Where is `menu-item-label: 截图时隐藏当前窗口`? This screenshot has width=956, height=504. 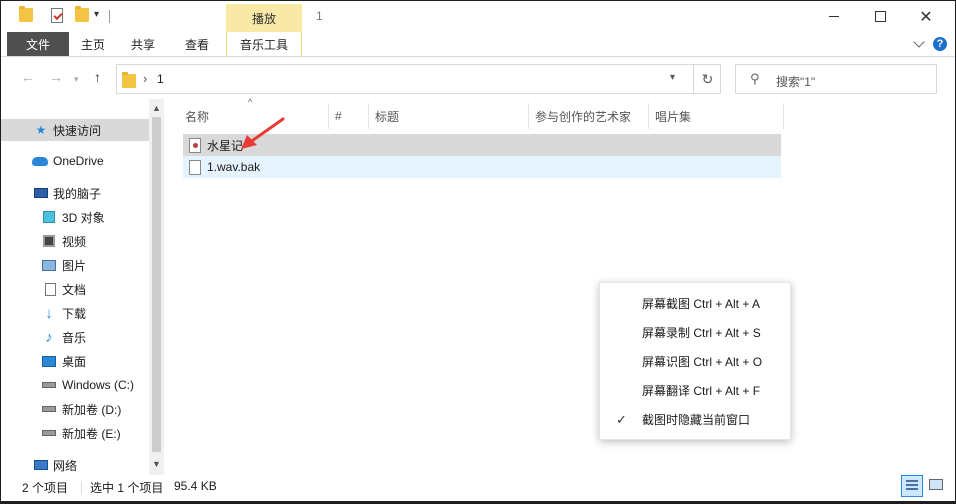
menu-item-label: 截图时隐藏当前窗口 is located at coordinates (696, 420).